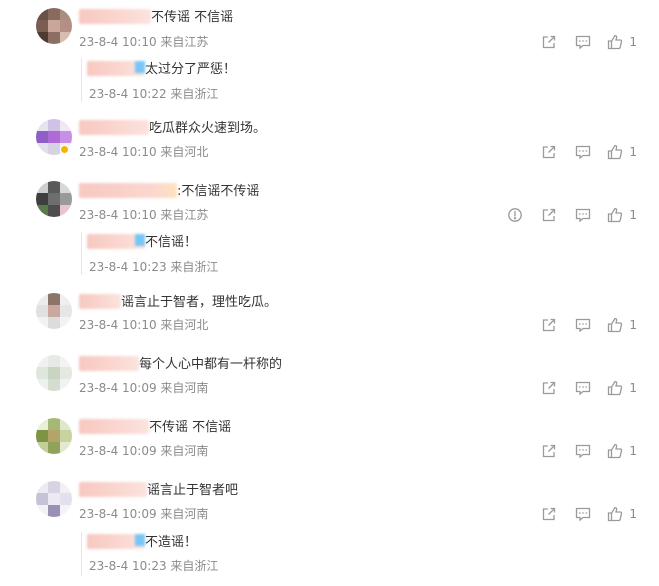  What do you see at coordinates (64, 149) in the screenshot?
I see `verified-badge-icon` at bounding box center [64, 149].